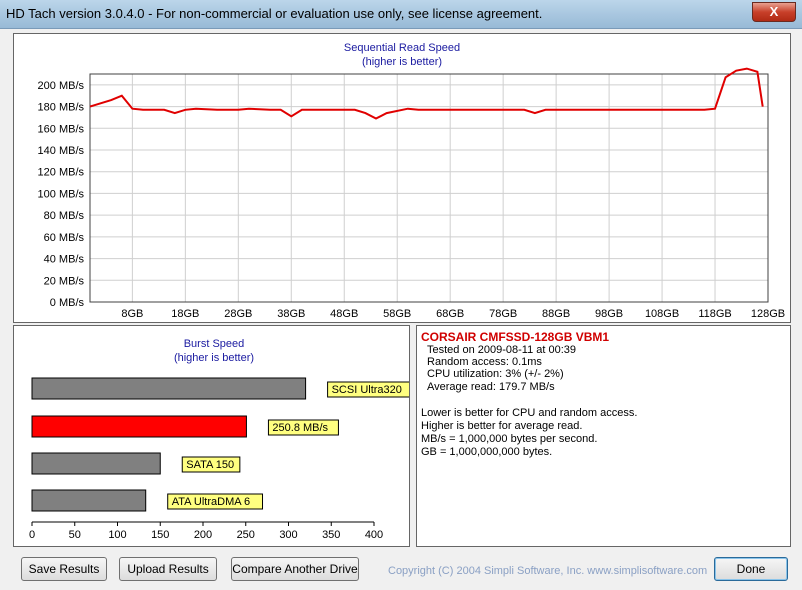 Image resolution: width=802 pixels, height=590 pixels. What do you see at coordinates (374, 535) in the screenshot?
I see `burst-x-tick-label: 400` at bounding box center [374, 535].